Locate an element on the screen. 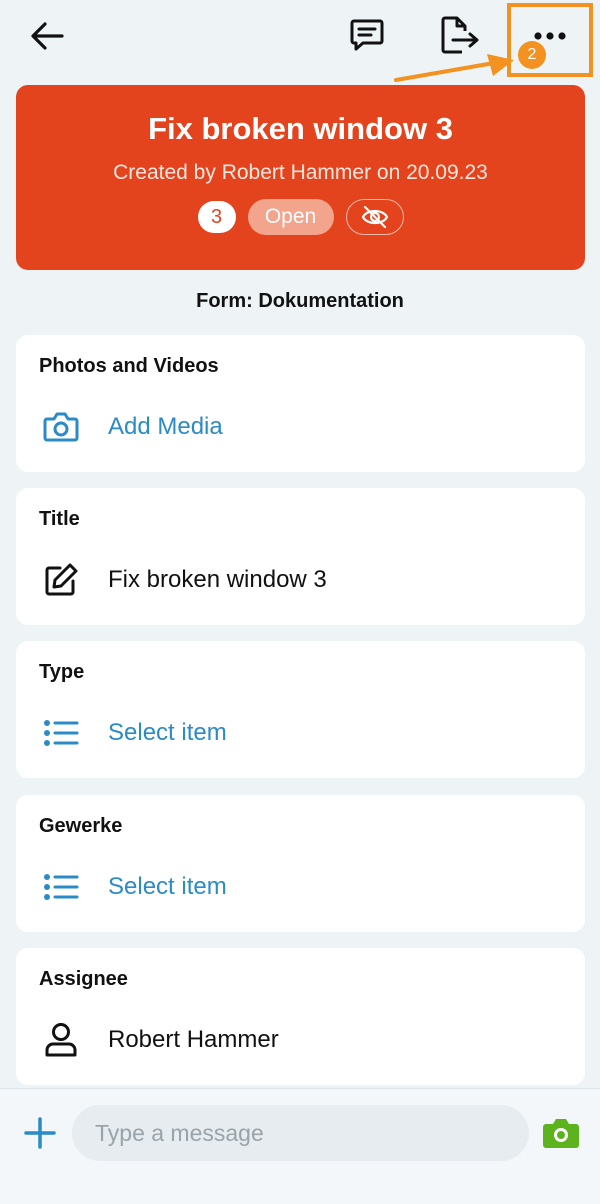  pointer-arrow-icon is located at coordinates (454, 68).